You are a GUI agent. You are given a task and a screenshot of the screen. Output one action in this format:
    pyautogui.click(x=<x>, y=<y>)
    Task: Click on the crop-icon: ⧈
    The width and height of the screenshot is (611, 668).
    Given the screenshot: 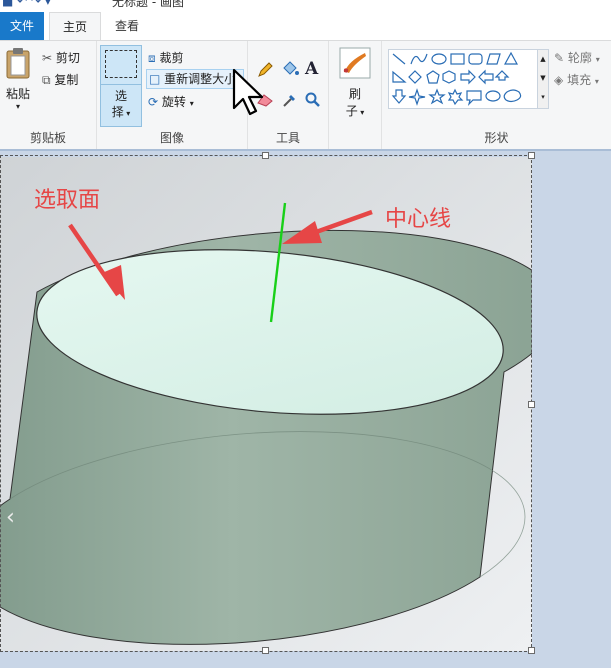 What is the action you would take?
    pyautogui.click(x=152, y=58)
    